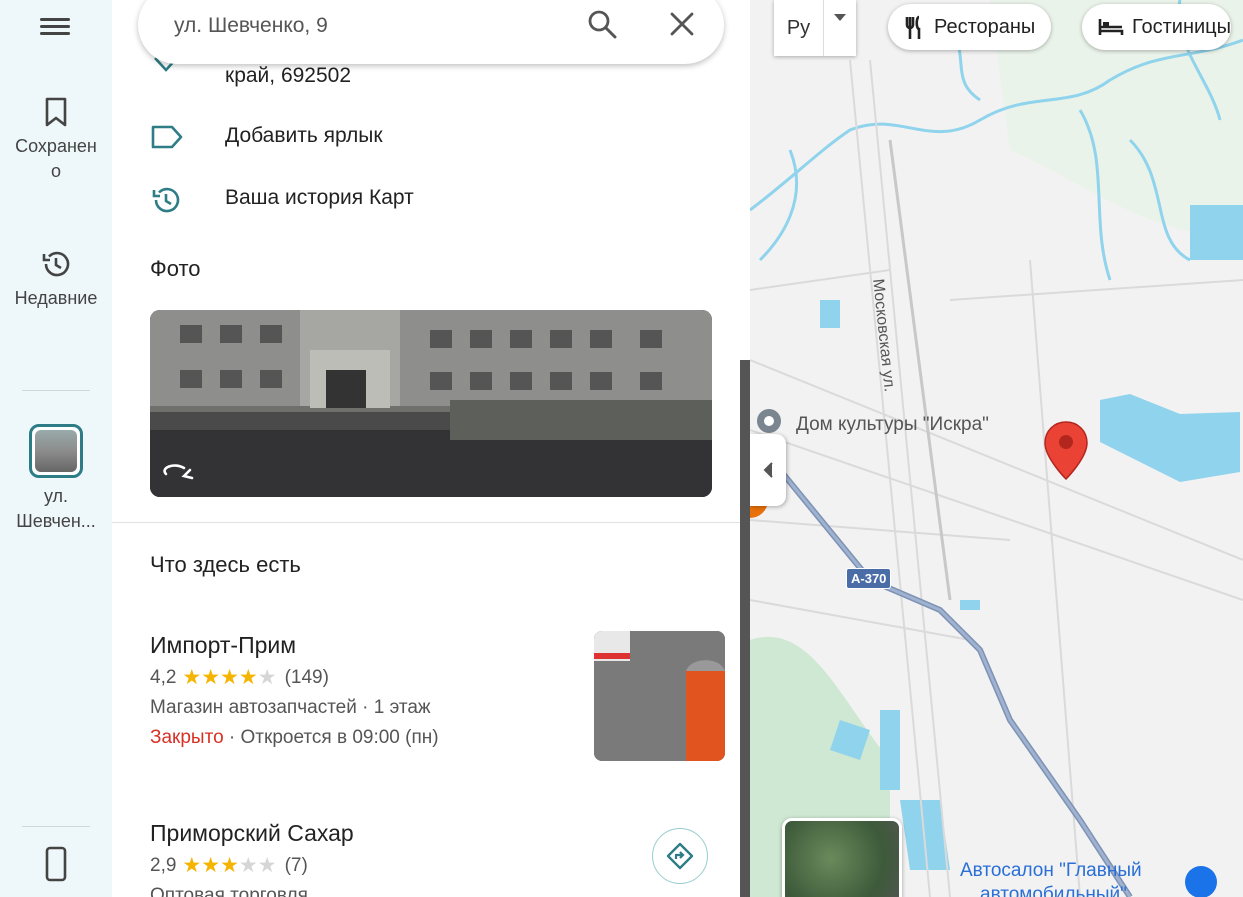 The image size is (1243, 897). What do you see at coordinates (167, 137) in the screenshot?
I see `label-icon` at bounding box center [167, 137].